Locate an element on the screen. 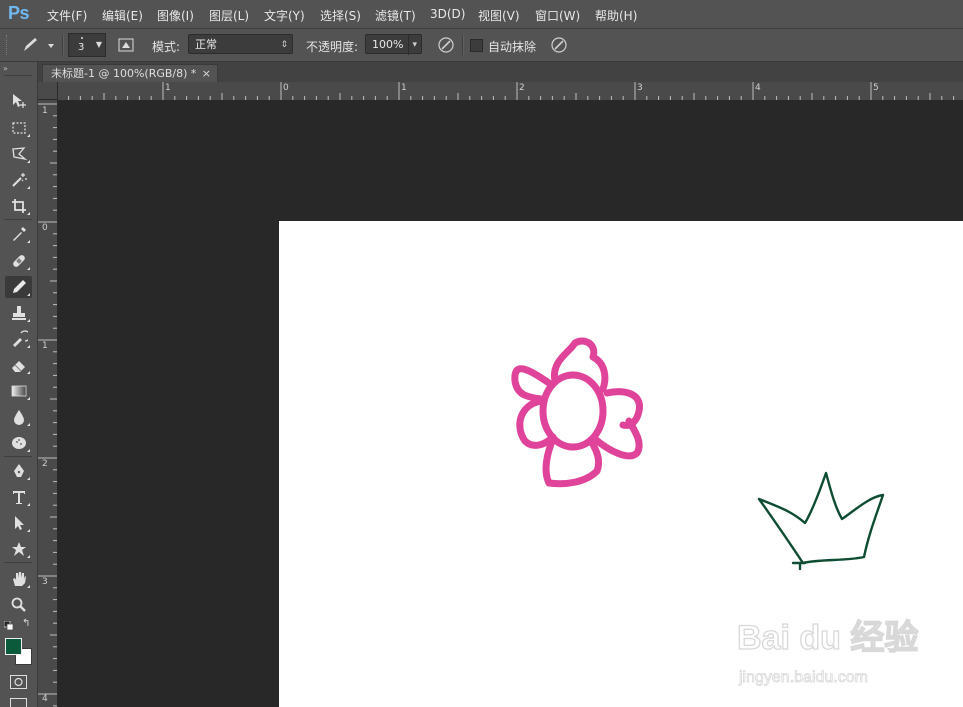 This screenshot has width=963, height=707. eraser-icon is located at coordinates (18, 366).